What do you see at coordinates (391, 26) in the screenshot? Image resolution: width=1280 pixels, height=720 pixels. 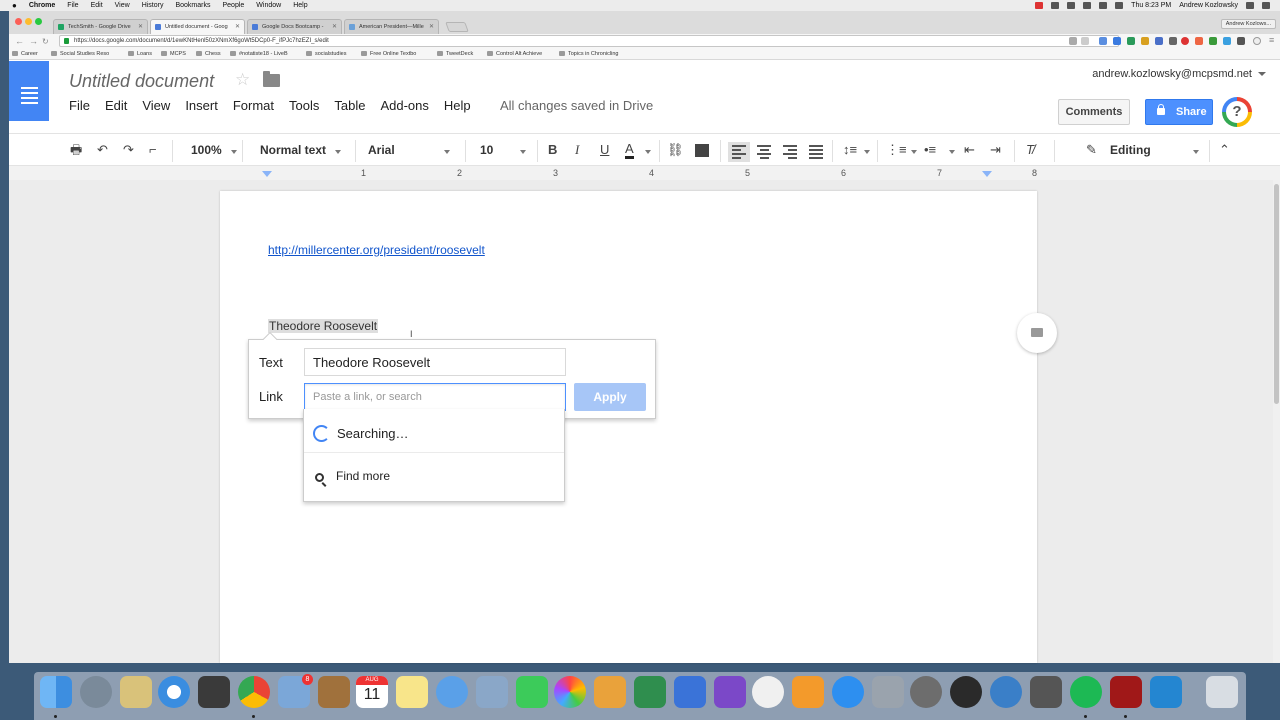 I see `browser-tab: American President—Mille ✕` at bounding box center [391, 26].